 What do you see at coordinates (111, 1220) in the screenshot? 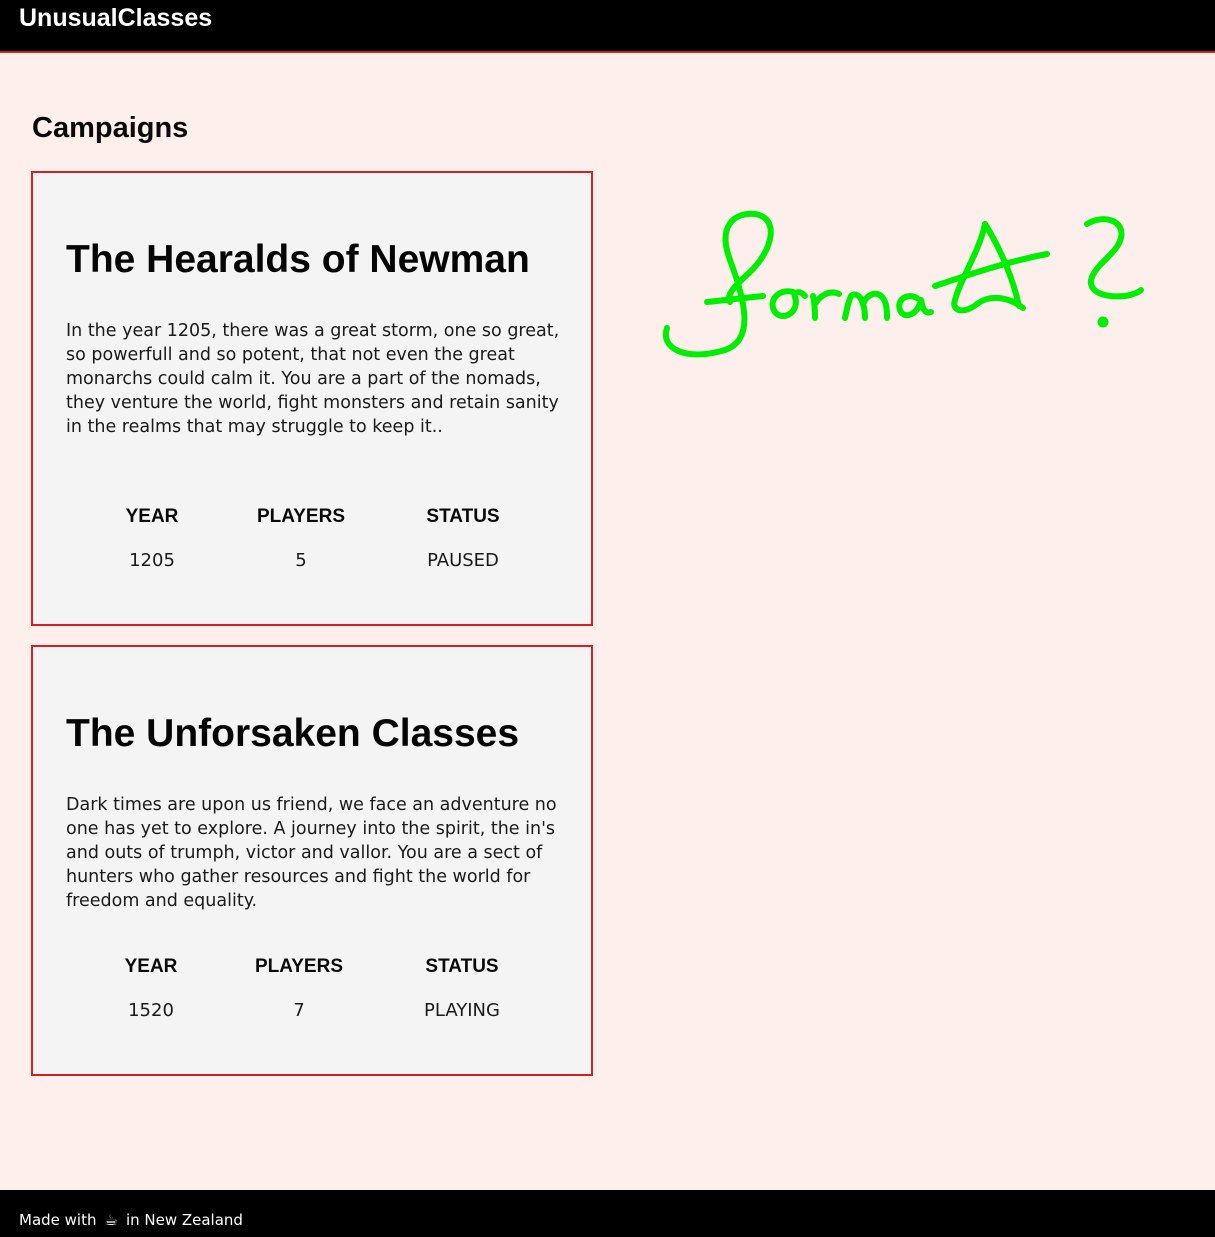
I see `coffee-icon: ☕` at bounding box center [111, 1220].